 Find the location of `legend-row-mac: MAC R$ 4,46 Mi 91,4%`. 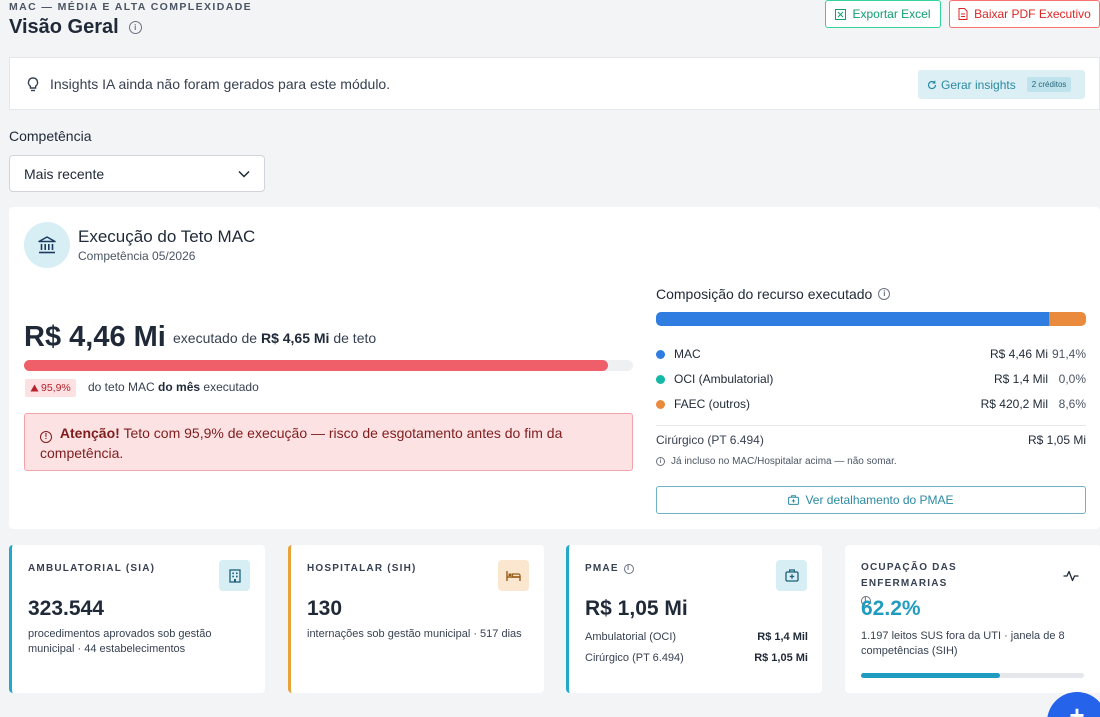

legend-row-mac: MAC R$ 4,46 Mi 91,4% is located at coordinates (871, 354).